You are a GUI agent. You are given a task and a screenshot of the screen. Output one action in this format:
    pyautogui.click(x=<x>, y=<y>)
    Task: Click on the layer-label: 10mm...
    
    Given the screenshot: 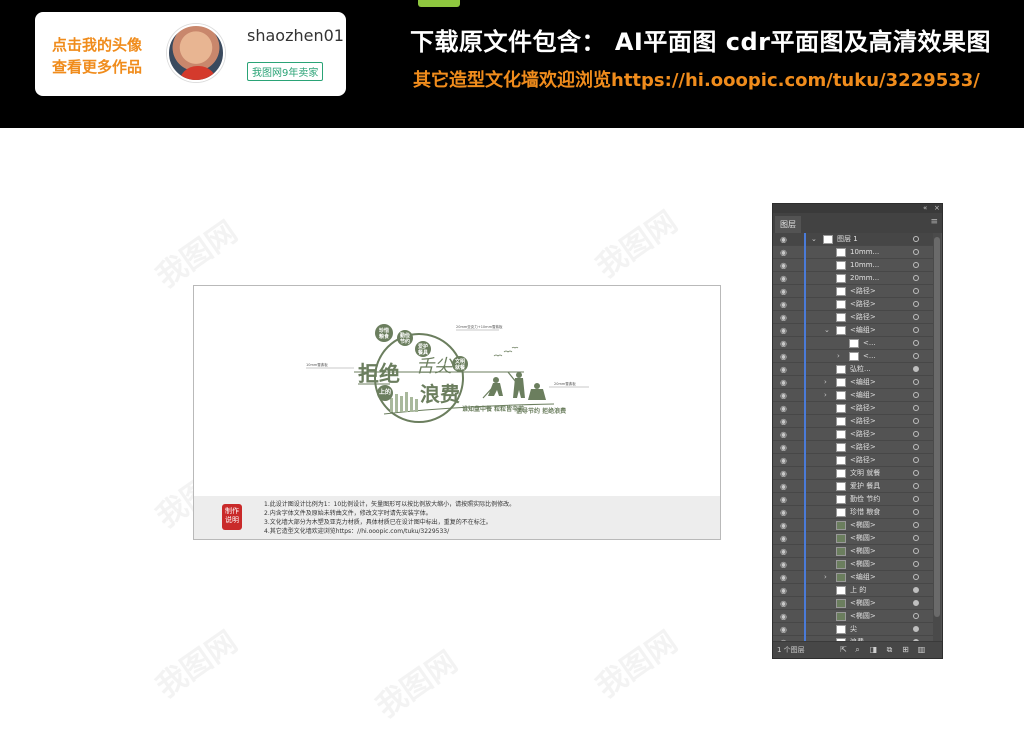 What is the action you would take?
    pyautogui.click(x=864, y=265)
    